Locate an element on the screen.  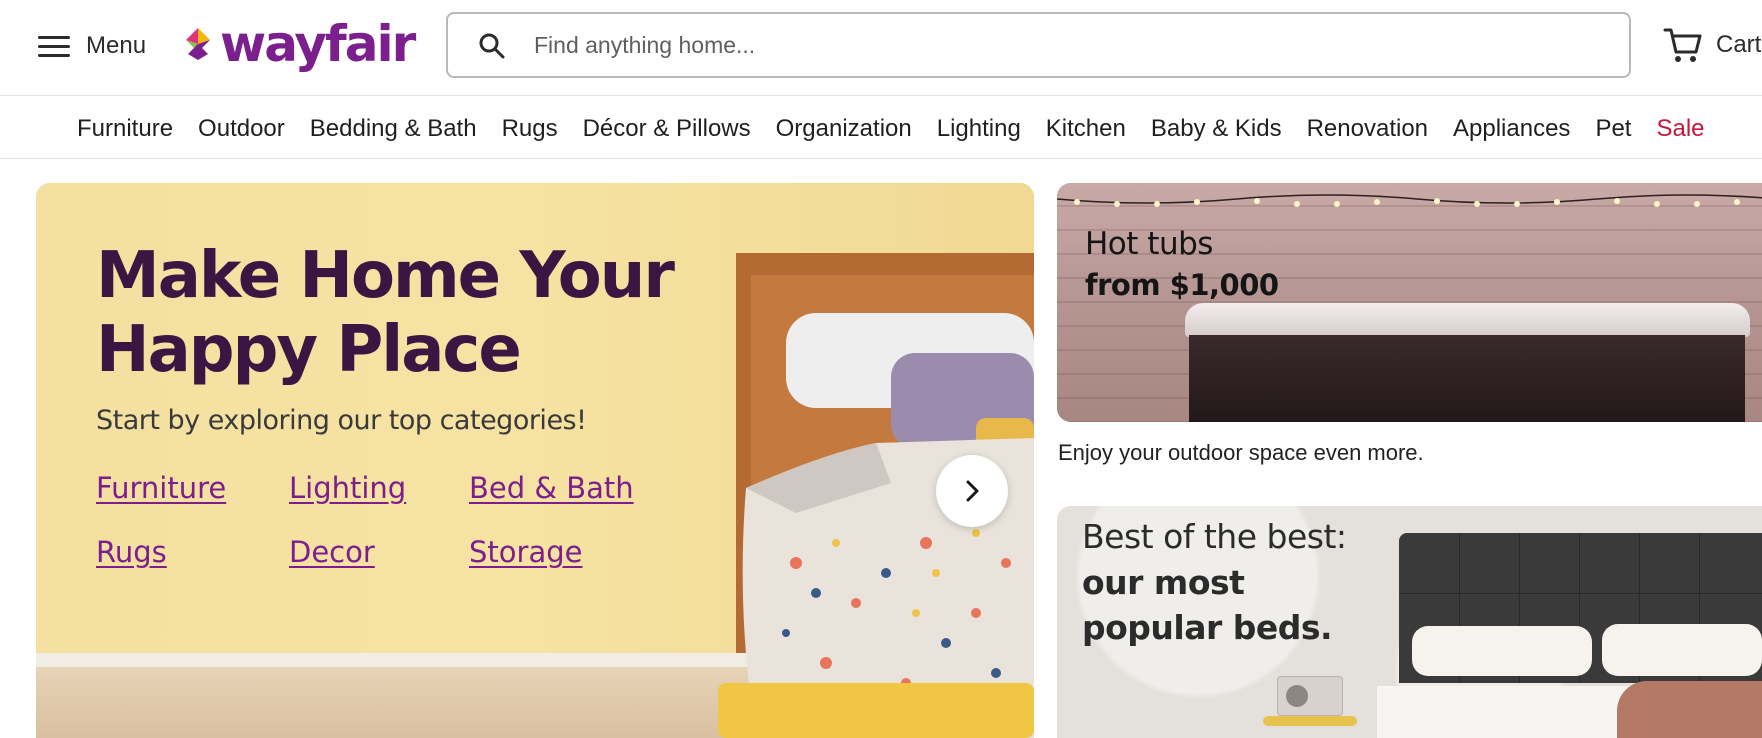
hot-tub-body is located at coordinates (1467, 378).